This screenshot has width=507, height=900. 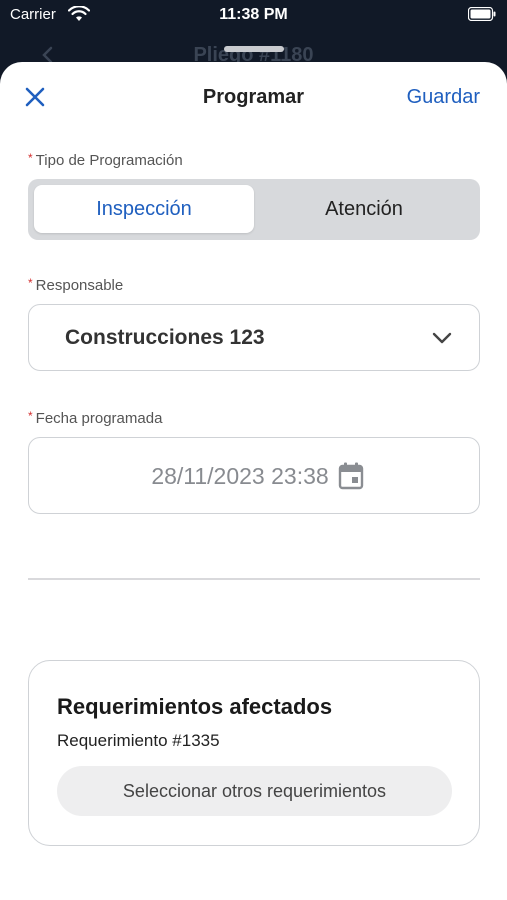 What do you see at coordinates (482, 14) in the screenshot?
I see `battery-icon` at bounding box center [482, 14].